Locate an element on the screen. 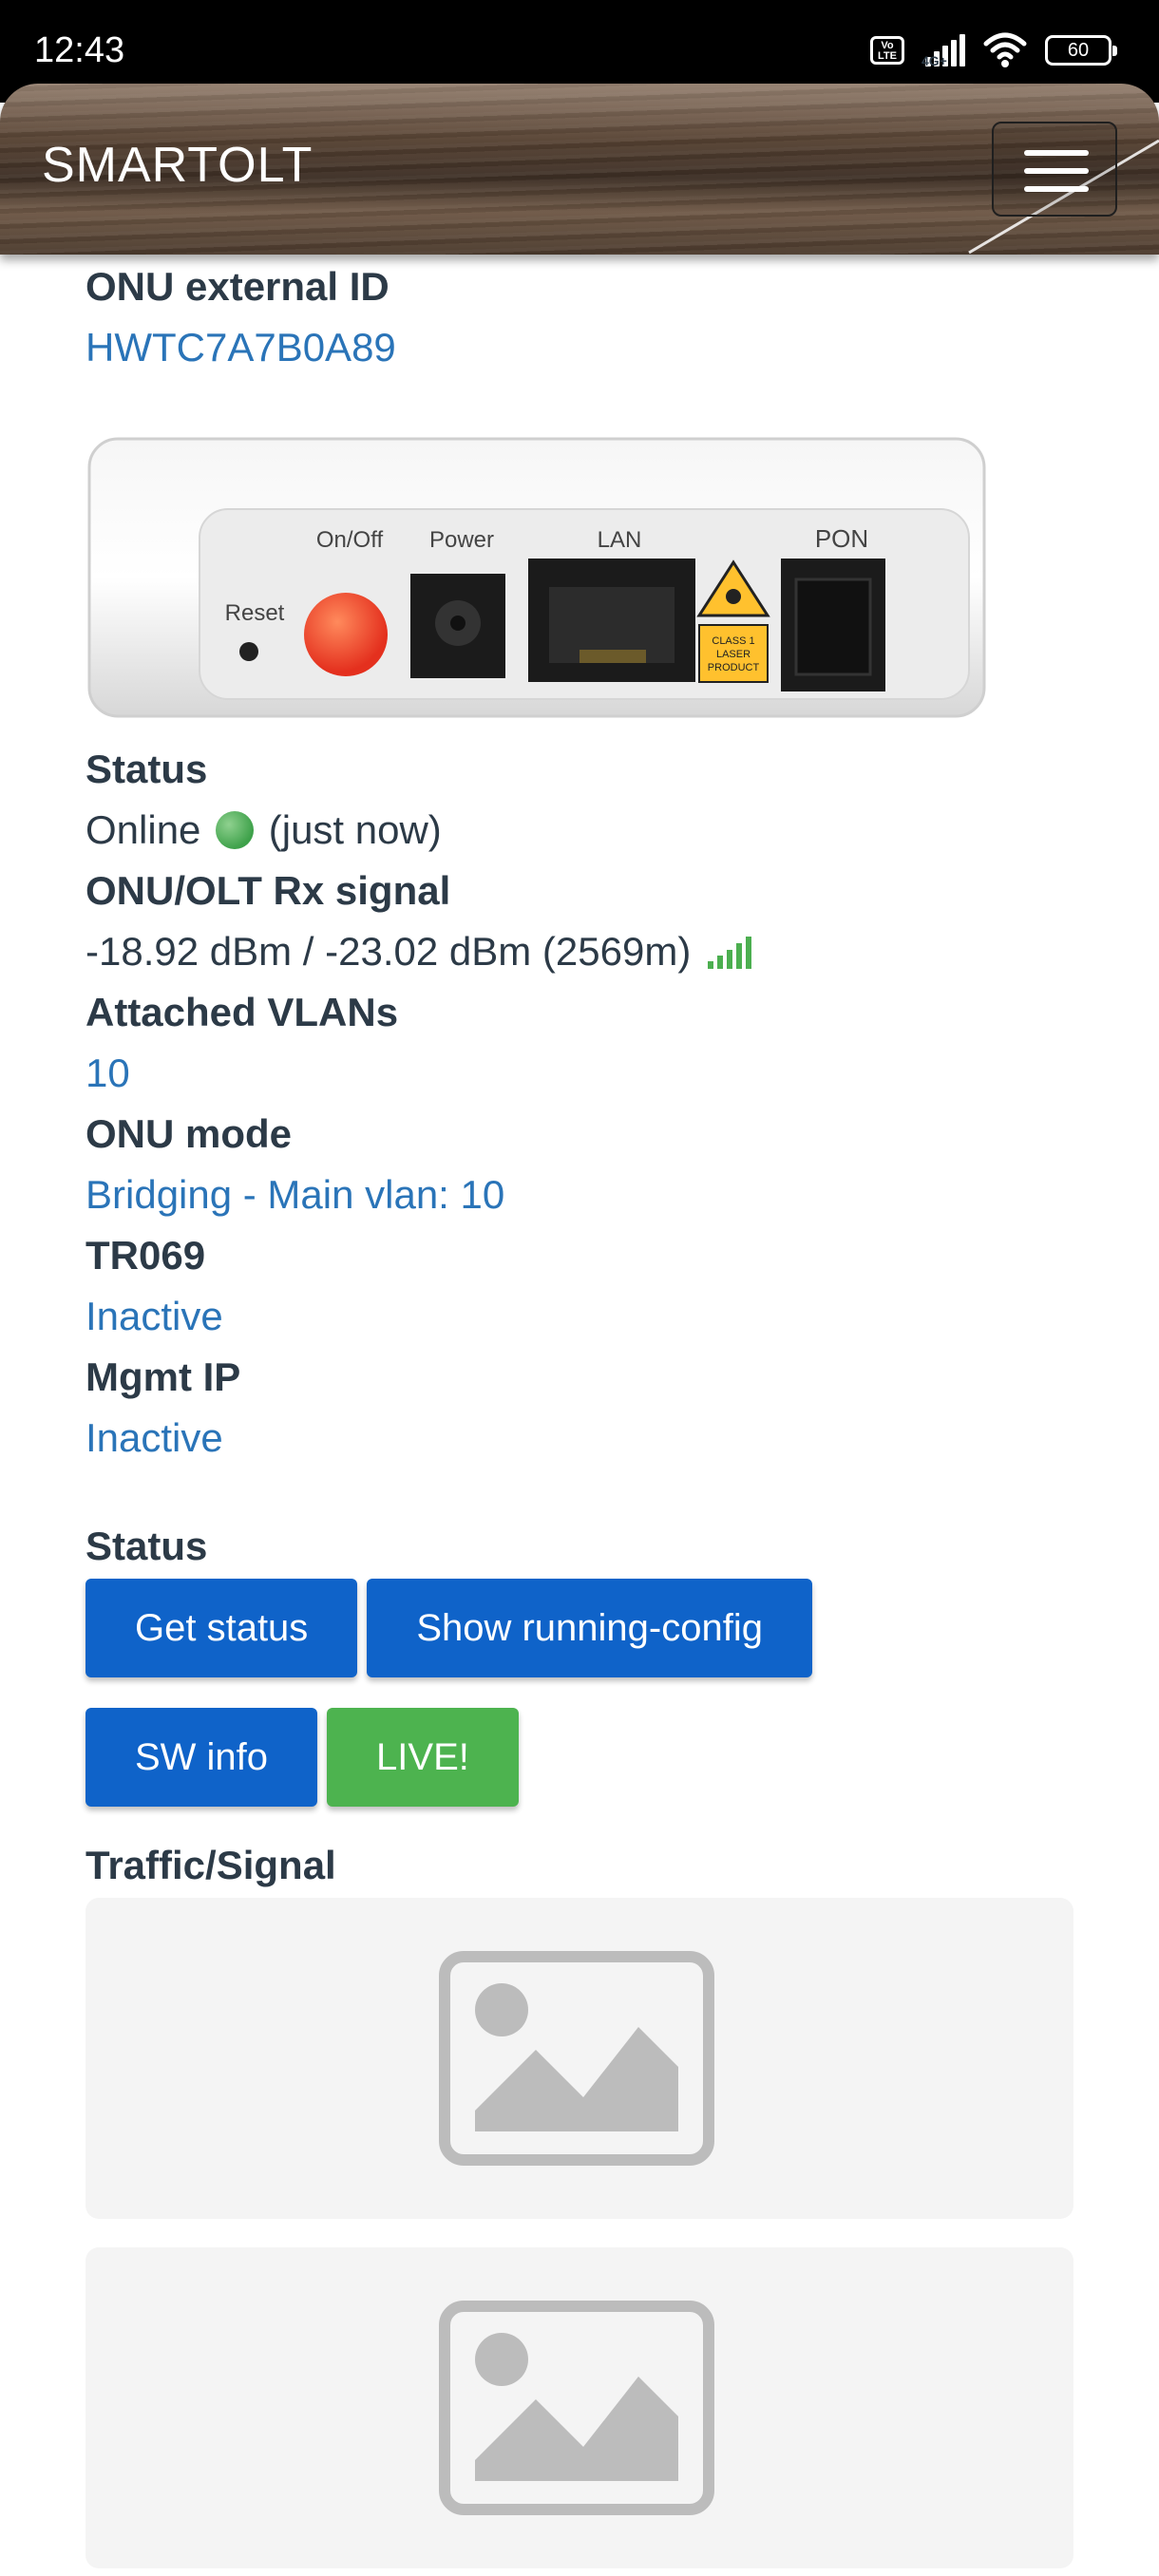 This screenshot has height=2576, width=1159. signal-strength-icon is located at coordinates (729, 953).